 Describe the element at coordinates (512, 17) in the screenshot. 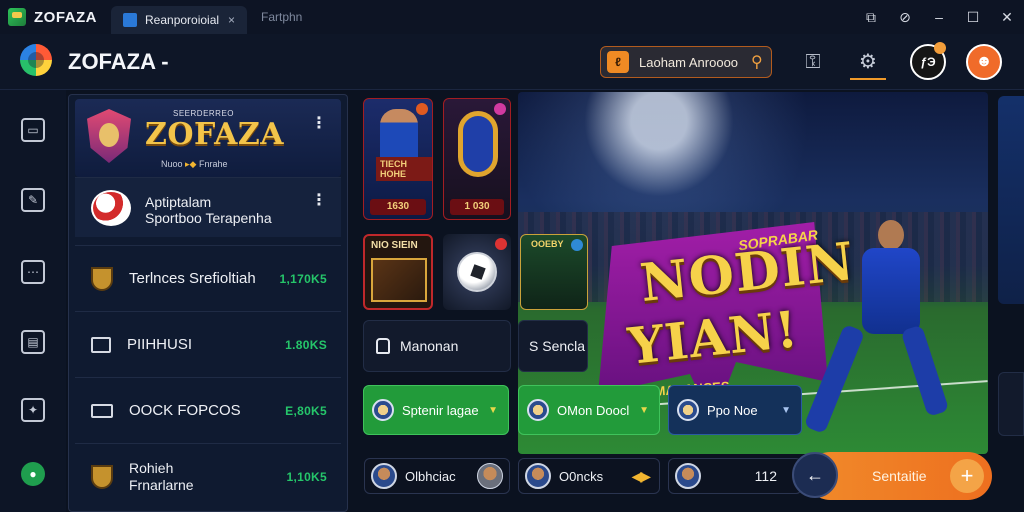

I see `browser-tabbar: ZOFAZA Reanporoioial × Fartphn ⧉ ⊘ – ☐ ✕` at that location.